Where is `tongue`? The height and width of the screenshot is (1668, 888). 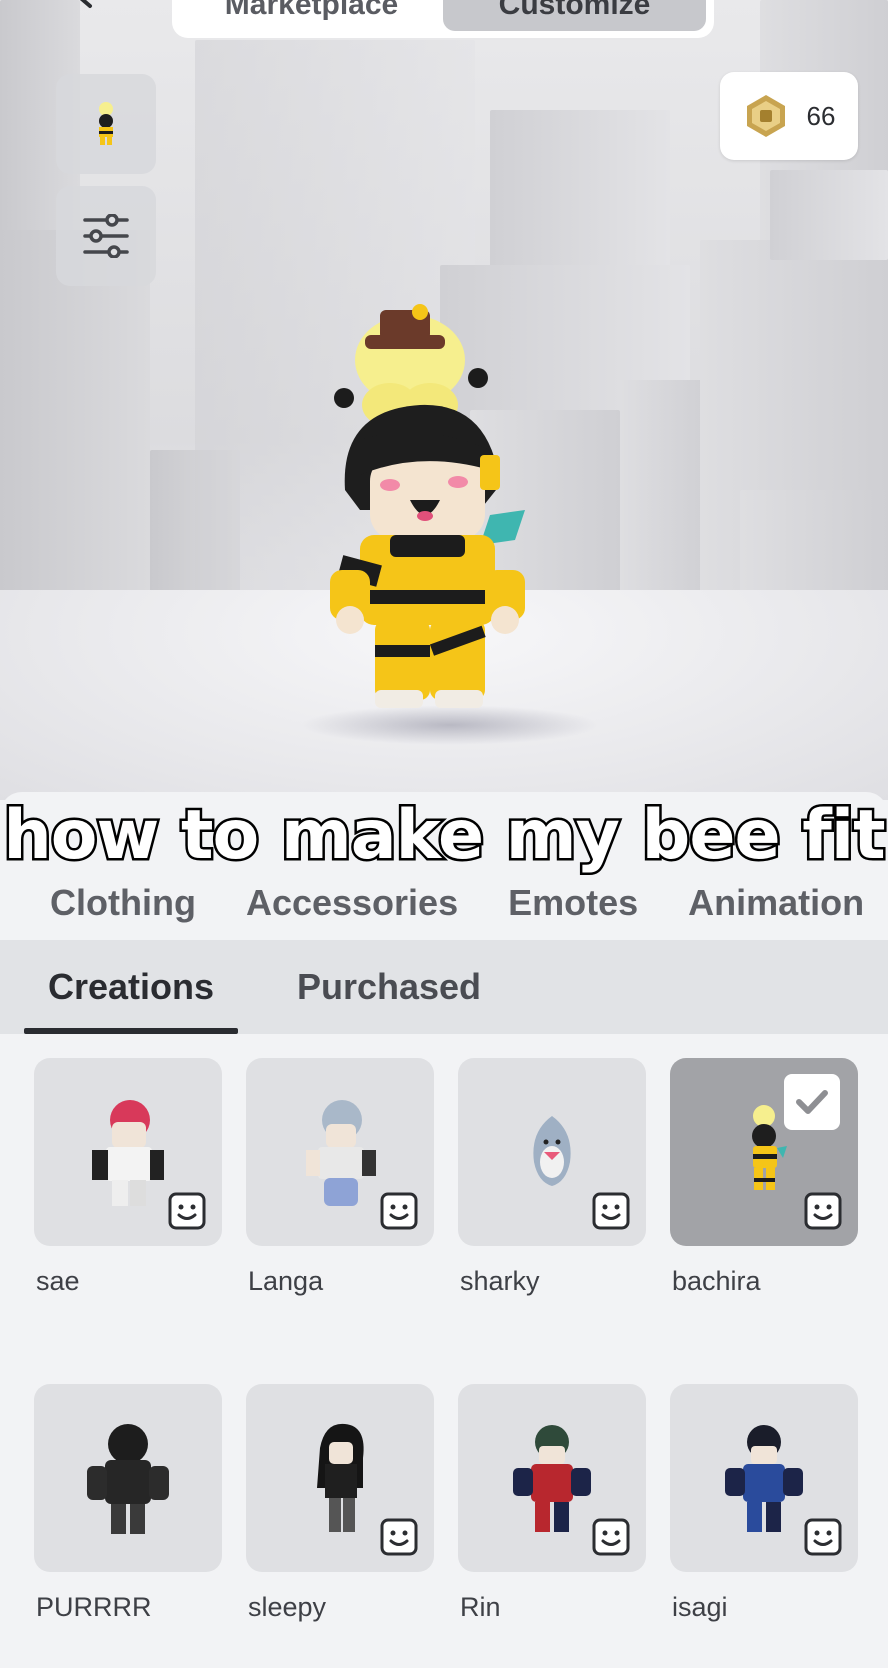
tongue is located at coordinates (425, 516).